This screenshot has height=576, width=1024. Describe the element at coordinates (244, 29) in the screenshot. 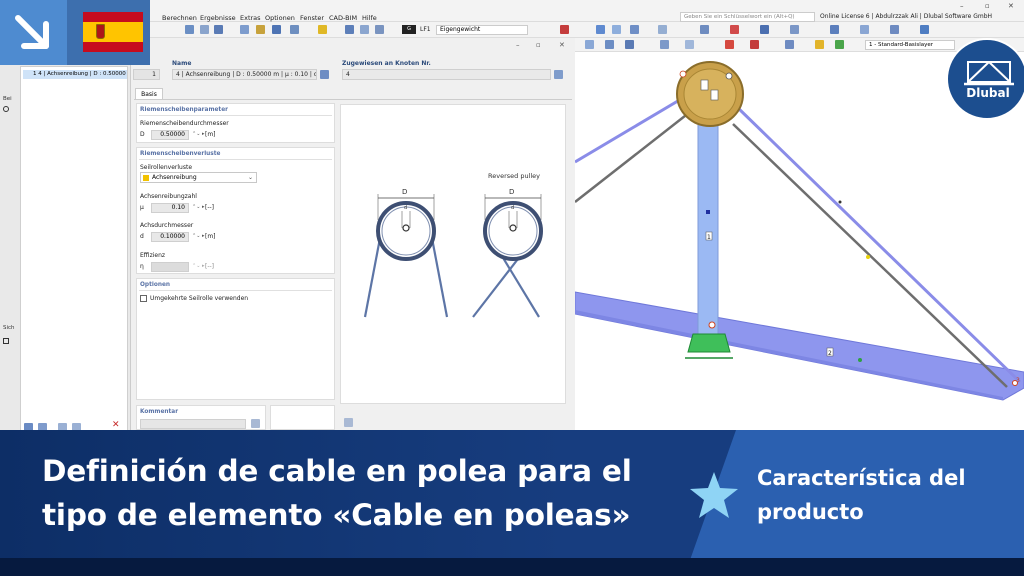

I see `toolbar-grid-icon` at that location.